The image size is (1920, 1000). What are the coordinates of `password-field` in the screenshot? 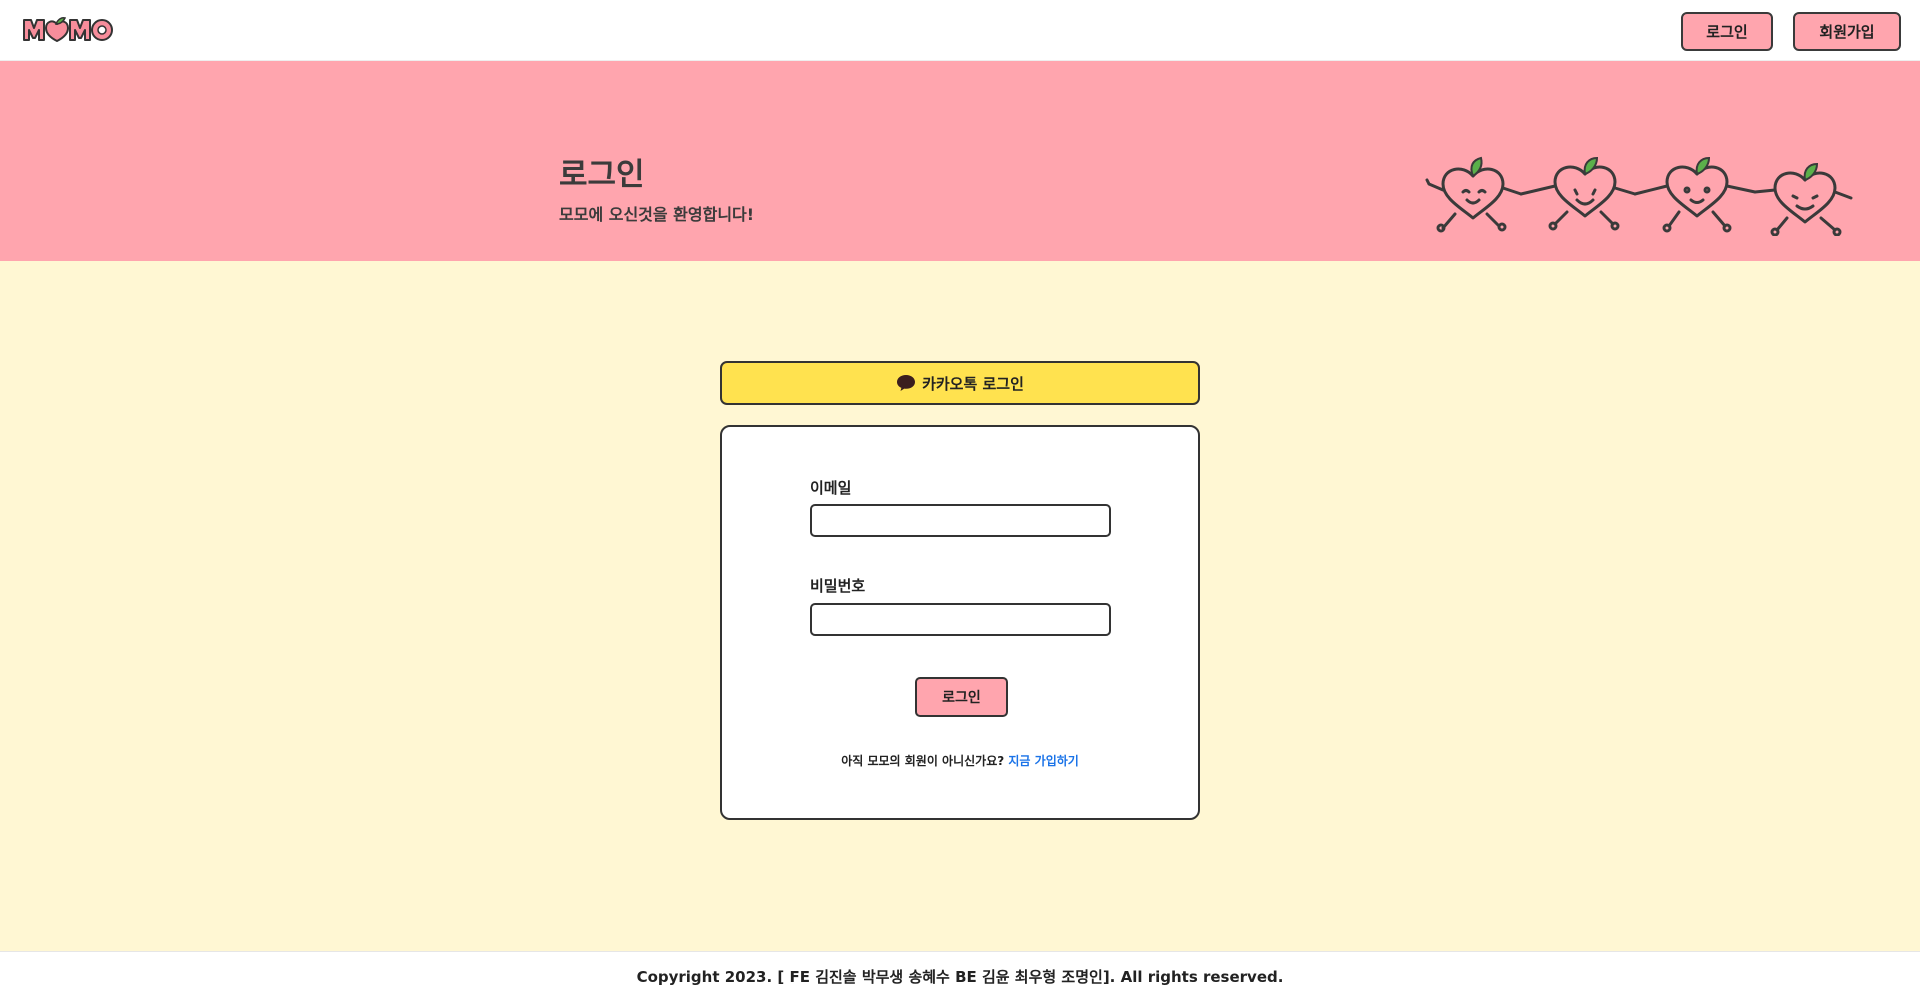 It's located at (960, 619).